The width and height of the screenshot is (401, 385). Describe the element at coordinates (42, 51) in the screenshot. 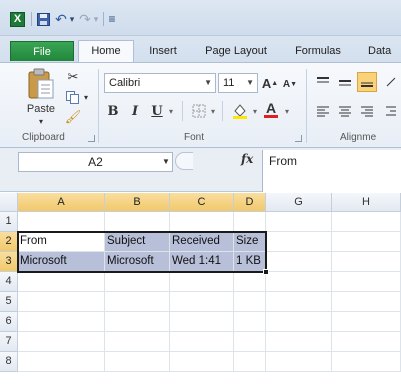

I see `tab-file: File` at that location.